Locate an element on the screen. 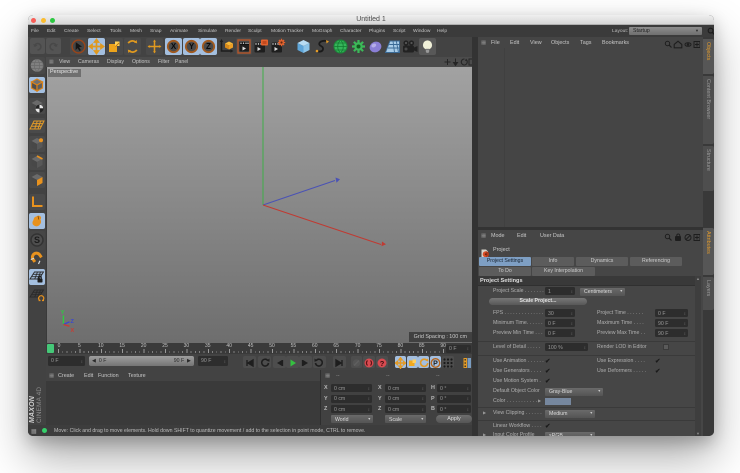  svg-text: P is located at coordinates (435, 363).